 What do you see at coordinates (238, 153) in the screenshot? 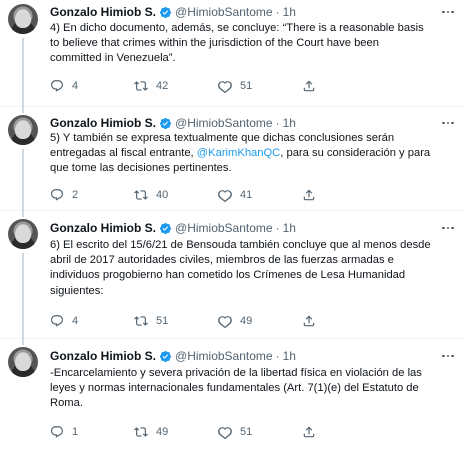
I see `mention-link: @KarimKhanQC` at bounding box center [238, 153].